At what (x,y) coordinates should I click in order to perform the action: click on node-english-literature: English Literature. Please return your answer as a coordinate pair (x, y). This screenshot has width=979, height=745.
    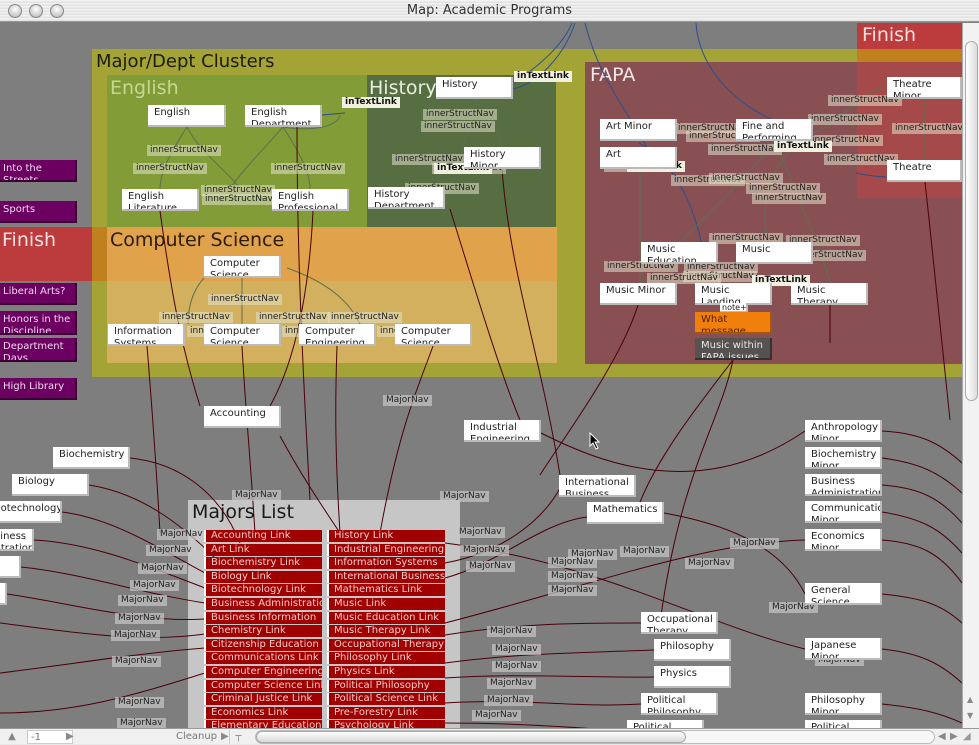
    Looking at the image, I should click on (160, 200).